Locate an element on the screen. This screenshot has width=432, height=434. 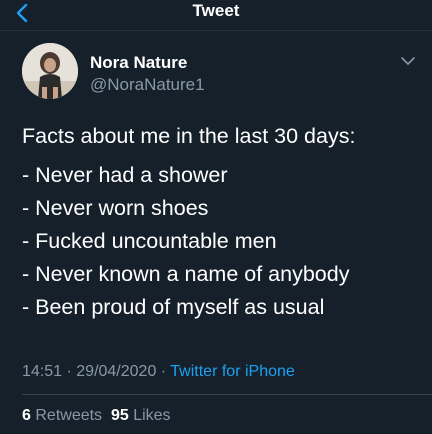
divider is located at coordinates (227, 394).